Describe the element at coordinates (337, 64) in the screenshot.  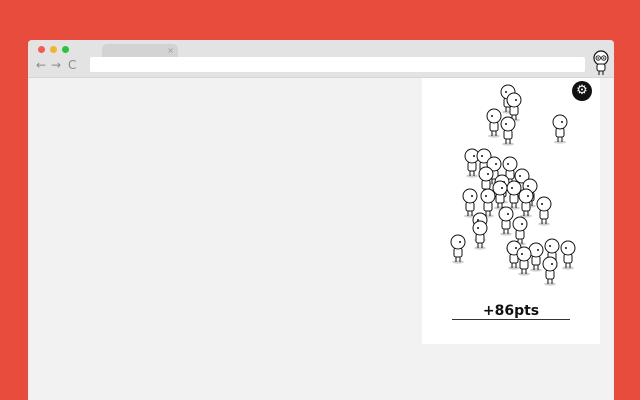
I see `address-bar` at that location.